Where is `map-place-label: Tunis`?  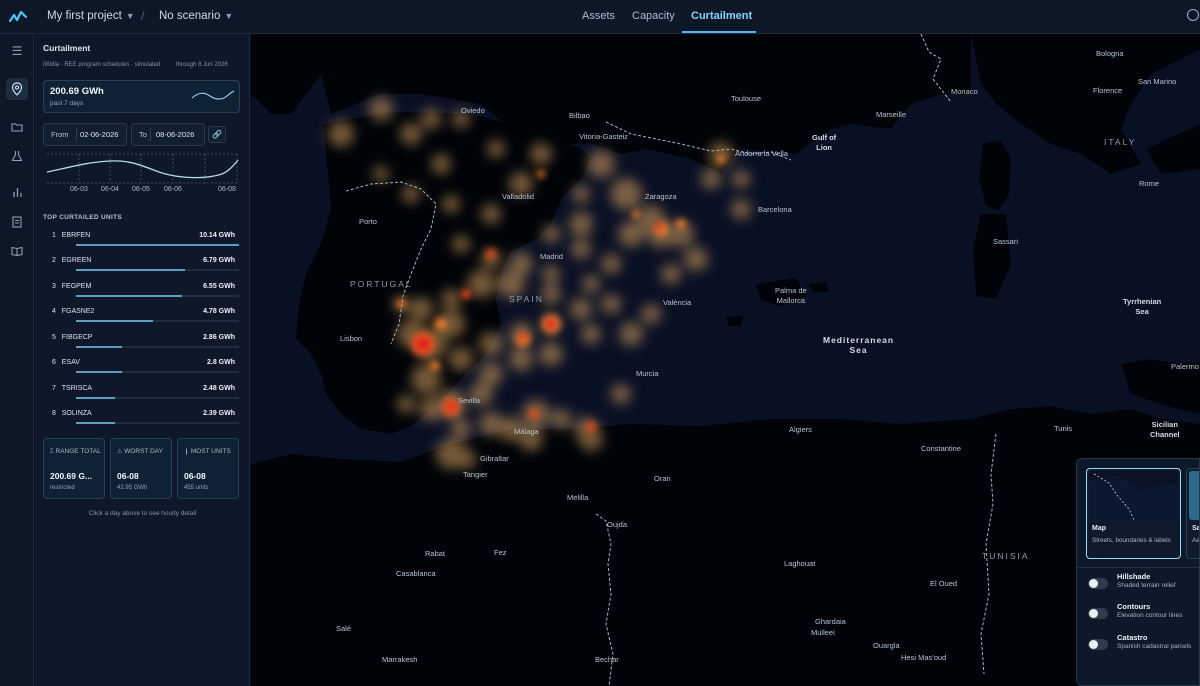
map-place-label: Tunis is located at coordinates (1063, 428).